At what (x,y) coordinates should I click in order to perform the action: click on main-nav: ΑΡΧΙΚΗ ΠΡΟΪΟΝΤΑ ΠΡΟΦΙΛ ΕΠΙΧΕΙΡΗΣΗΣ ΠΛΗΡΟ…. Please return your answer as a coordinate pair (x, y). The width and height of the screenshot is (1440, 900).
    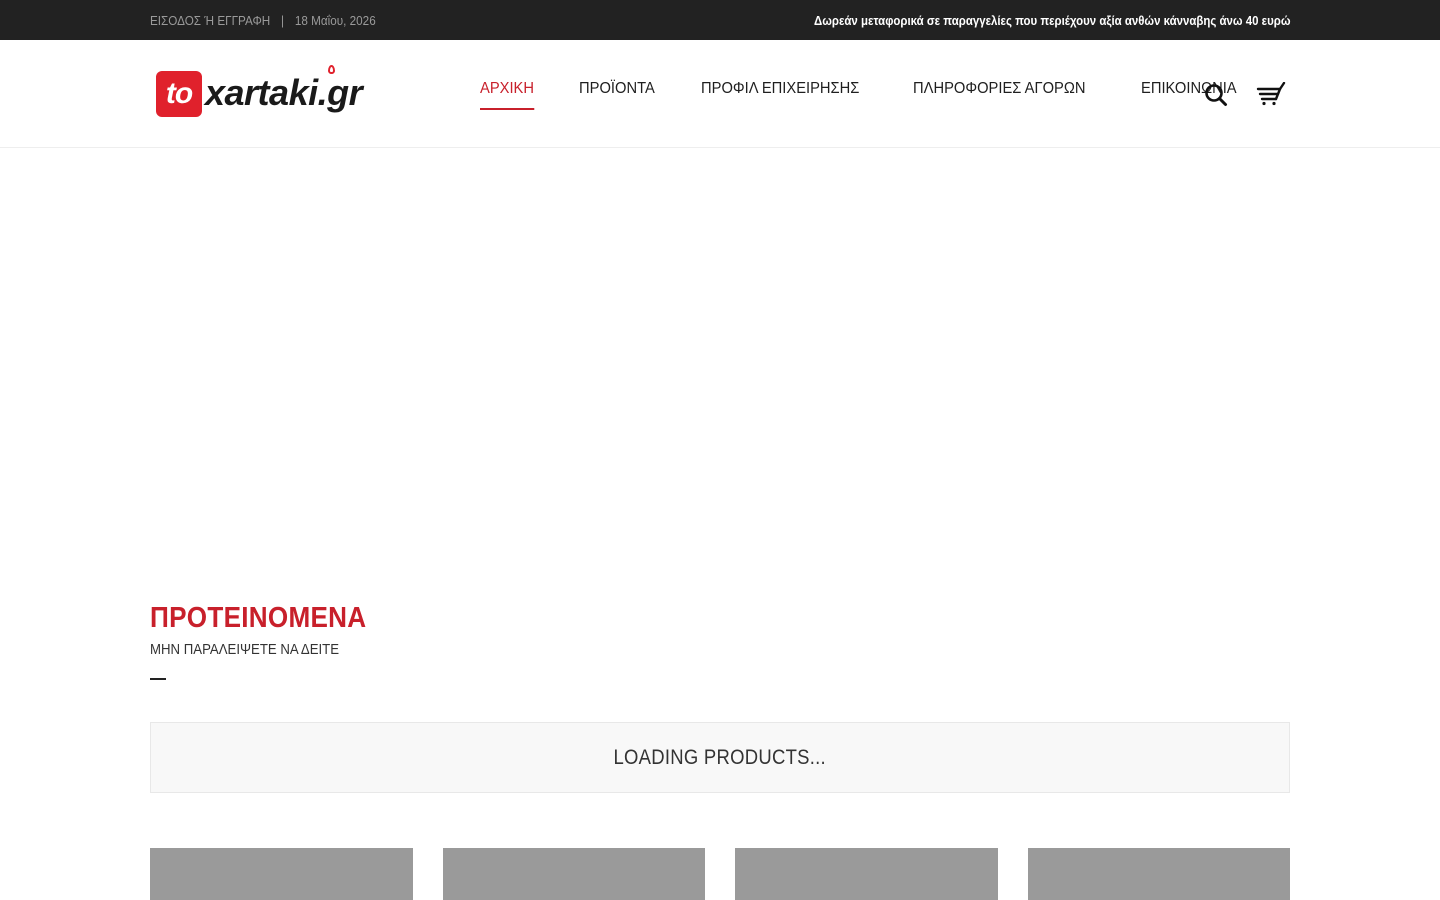
    Looking at the image, I should click on (882, 95).